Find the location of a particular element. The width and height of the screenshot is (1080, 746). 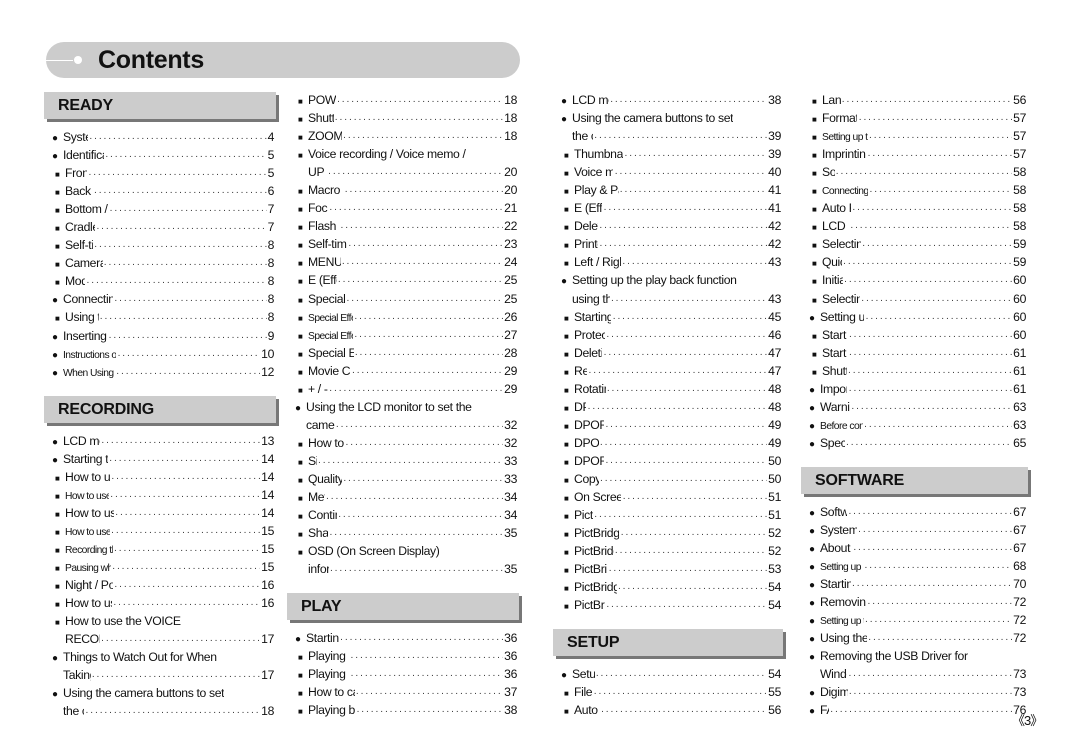

toc-entry: ■ Size 33 is located at coordinates (406, 462).